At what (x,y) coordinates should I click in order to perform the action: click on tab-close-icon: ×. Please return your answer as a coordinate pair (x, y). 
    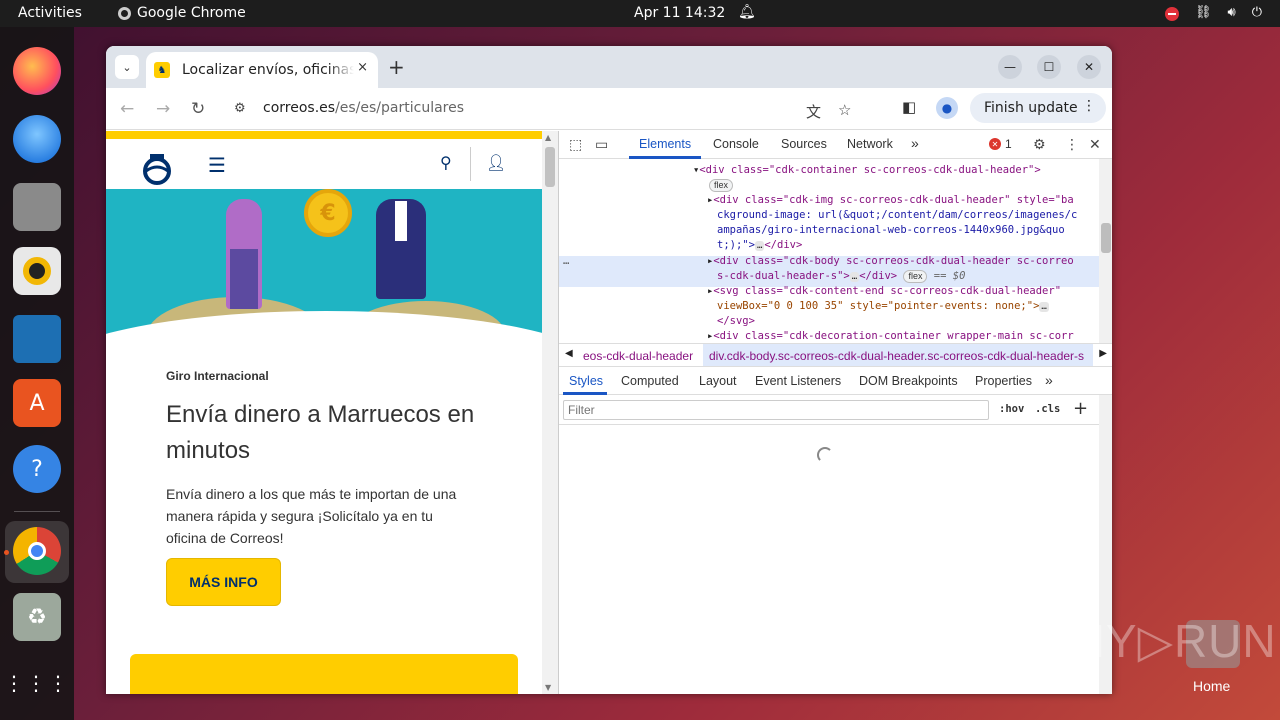
    Looking at the image, I should click on (362, 67).